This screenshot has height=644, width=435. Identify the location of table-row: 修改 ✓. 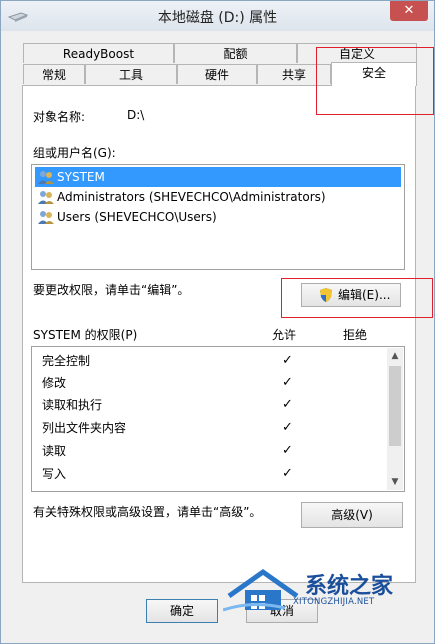
(217, 383).